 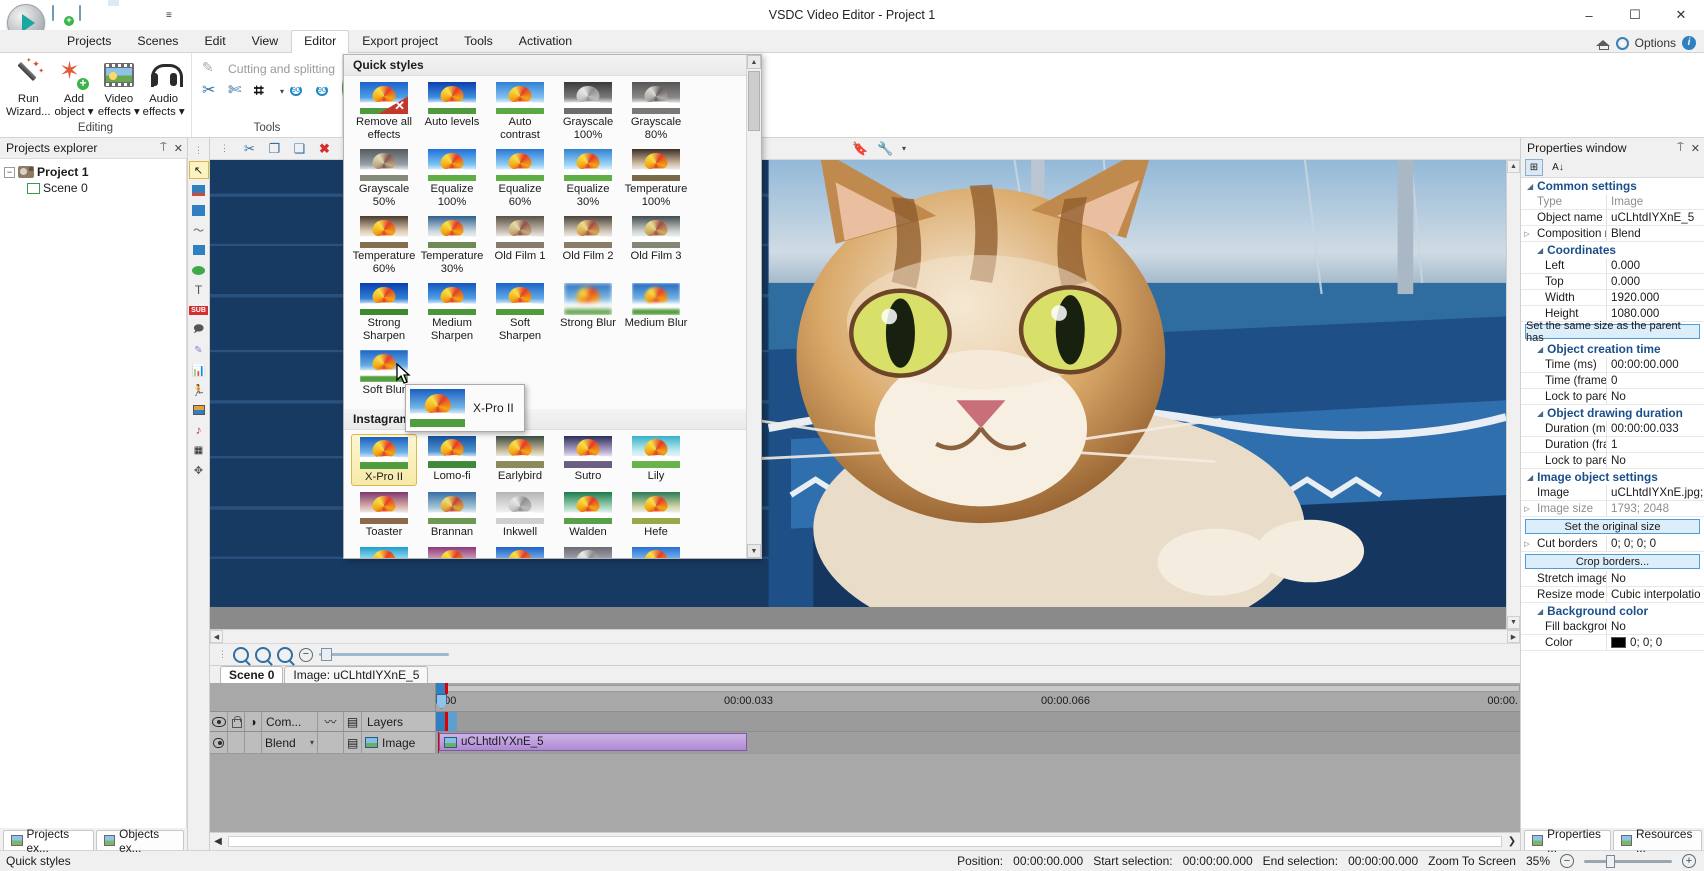 What do you see at coordinates (93, 188) in the screenshot?
I see `tree-item-scene: Scene 0` at bounding box center [93, 188].